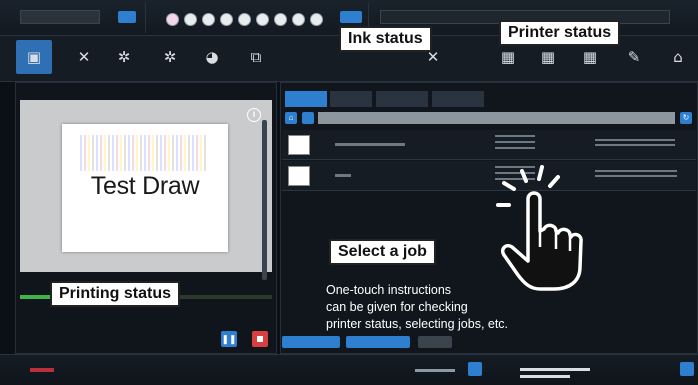 Image resolution: width=698 pixels, height=385 pixels. I want to click on tools-tool-button: ✕, so click(84, 57).